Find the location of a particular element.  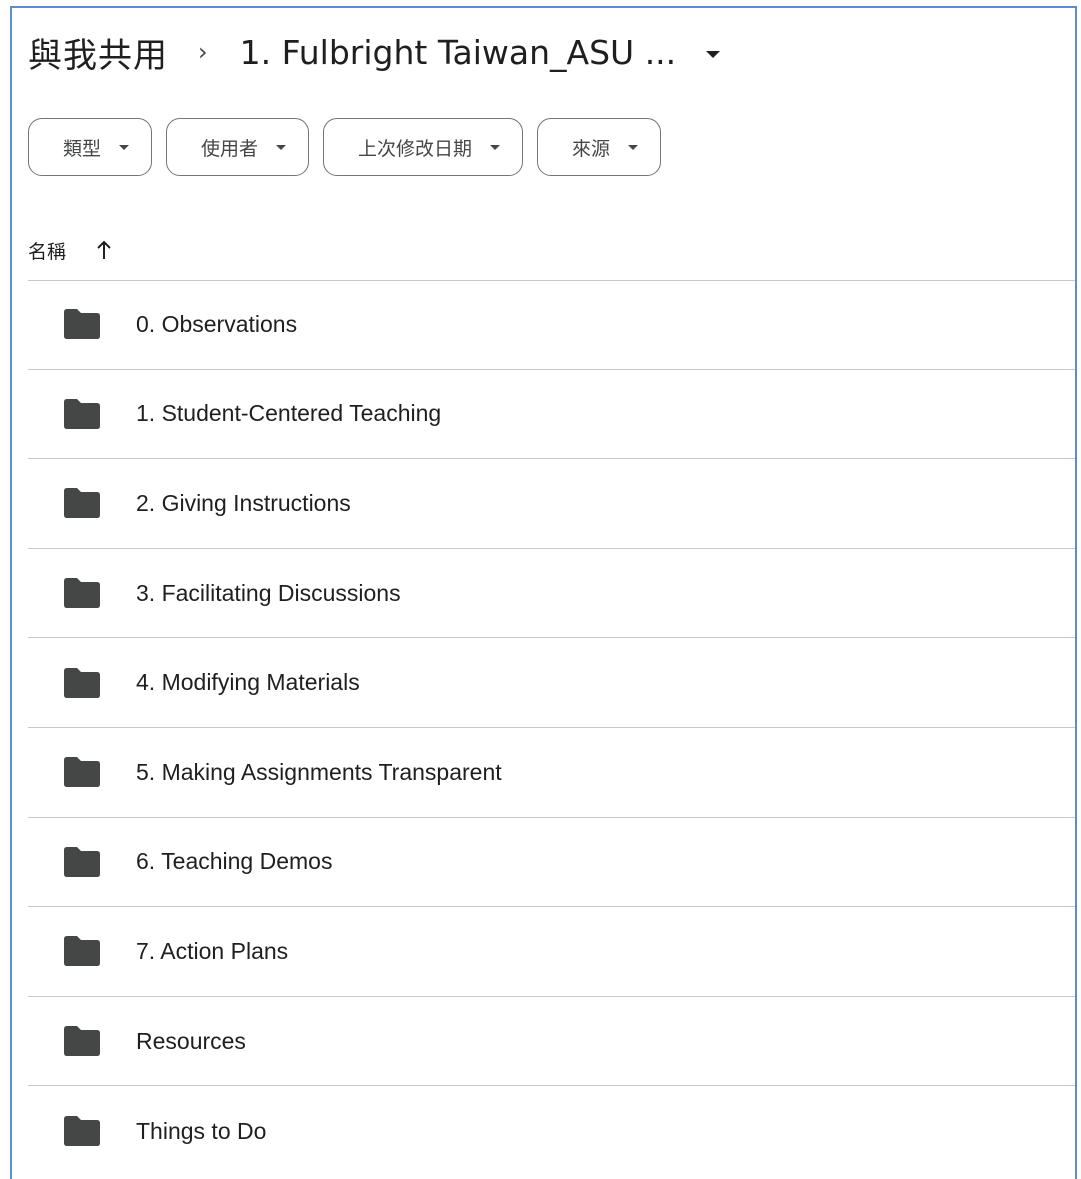

item-name: 7. Action Plans is located at coordinates (212, 950).